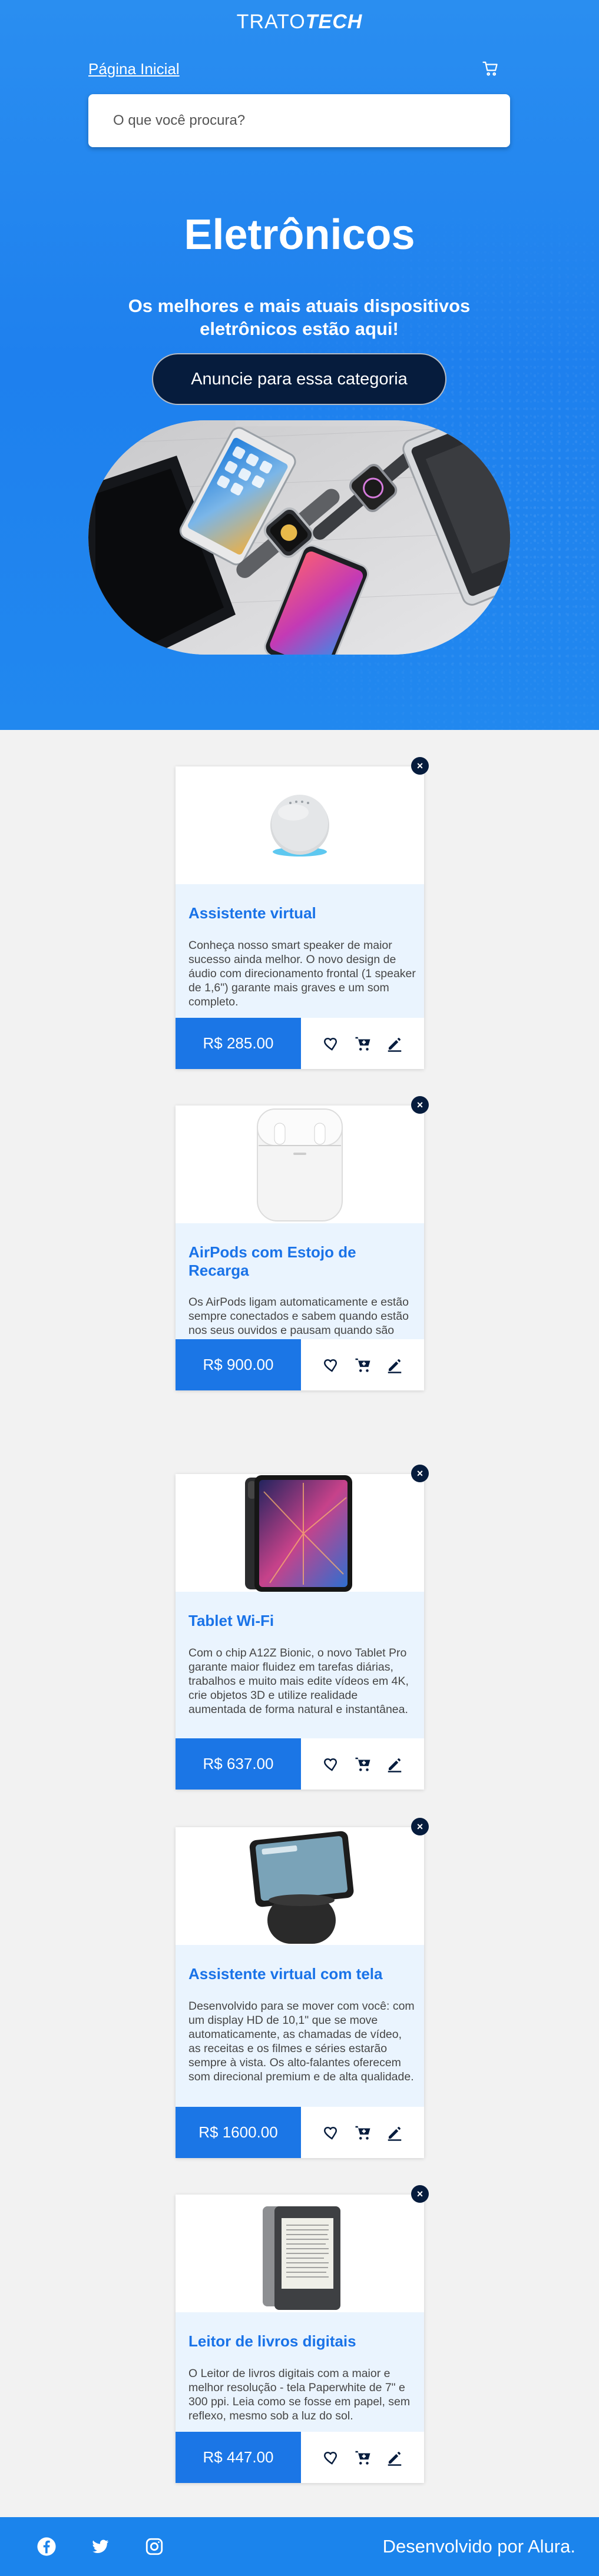  I want to click on twitter-icon, so click(100, 2547).